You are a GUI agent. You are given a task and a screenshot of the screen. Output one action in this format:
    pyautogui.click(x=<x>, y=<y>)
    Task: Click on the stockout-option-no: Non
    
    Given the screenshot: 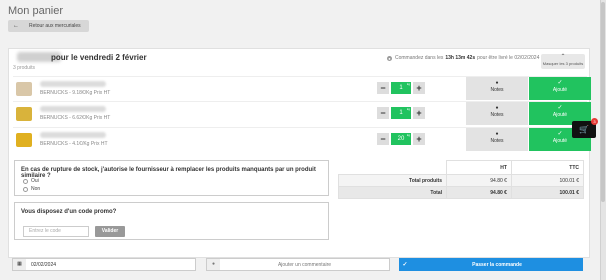 What is the action you would take?
    pyautogui.click(x=31, y=189)
    